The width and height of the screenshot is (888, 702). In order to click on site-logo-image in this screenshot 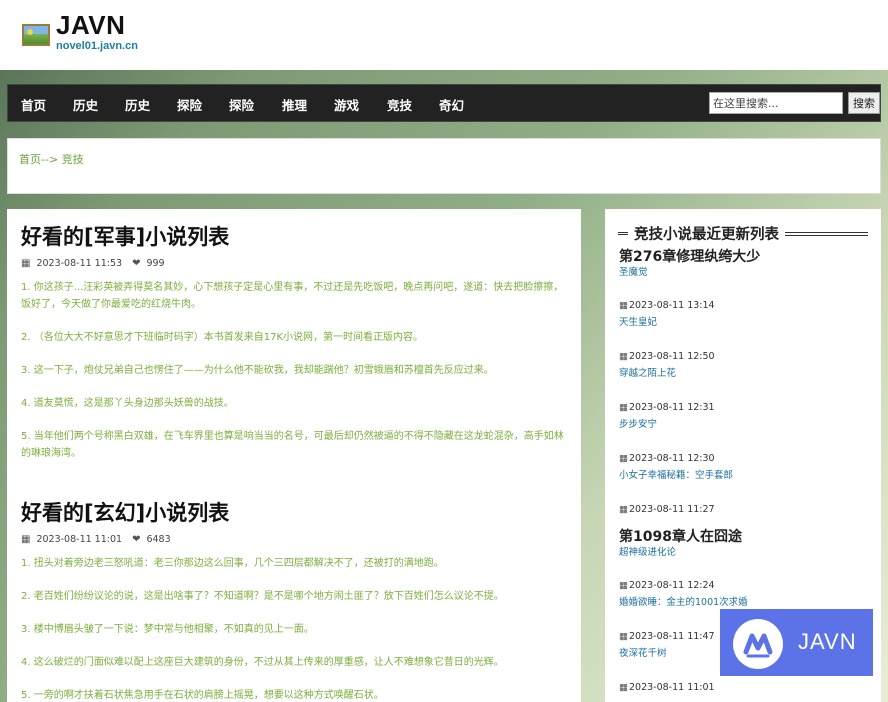, I will do `click(36, 35)`.